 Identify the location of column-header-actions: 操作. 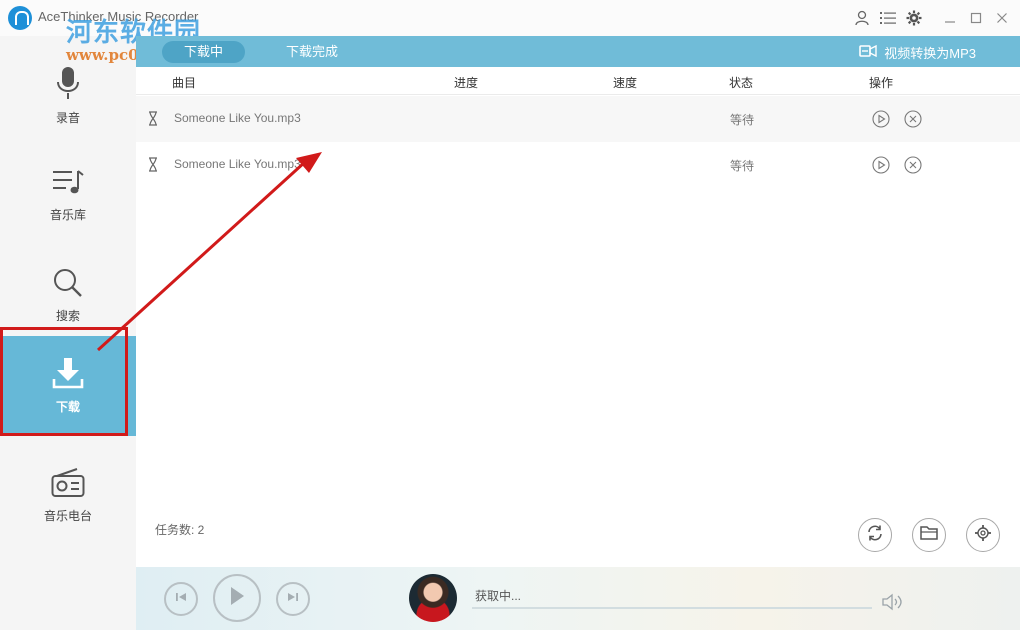
(881, 83).